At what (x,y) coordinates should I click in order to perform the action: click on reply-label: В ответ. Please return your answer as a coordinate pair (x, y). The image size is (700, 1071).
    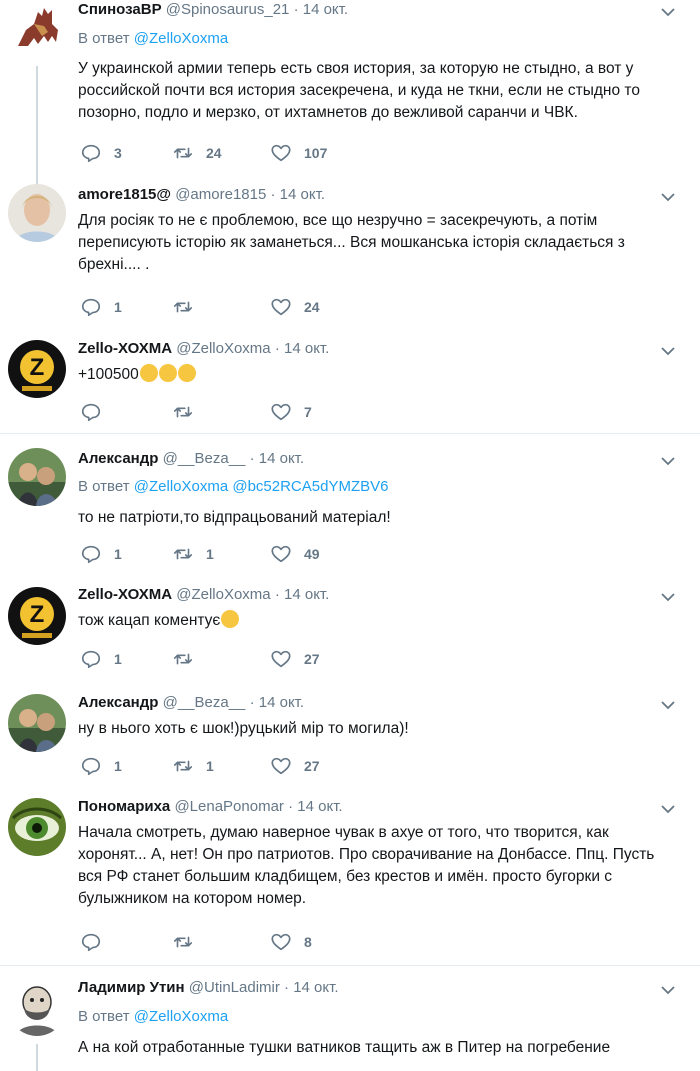
    Looking at the image, I should click on (104, 38).